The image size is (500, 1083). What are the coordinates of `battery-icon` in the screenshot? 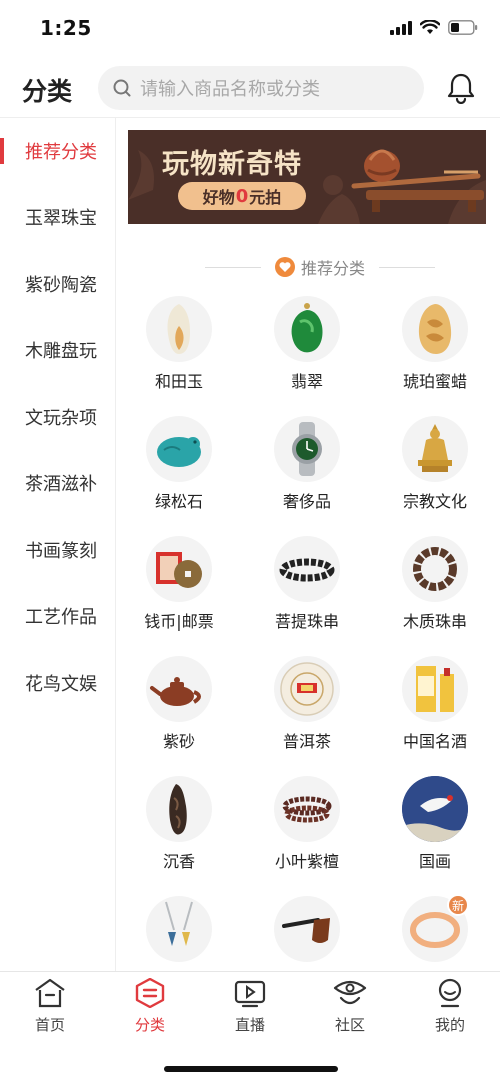 It's located at (463, 27).